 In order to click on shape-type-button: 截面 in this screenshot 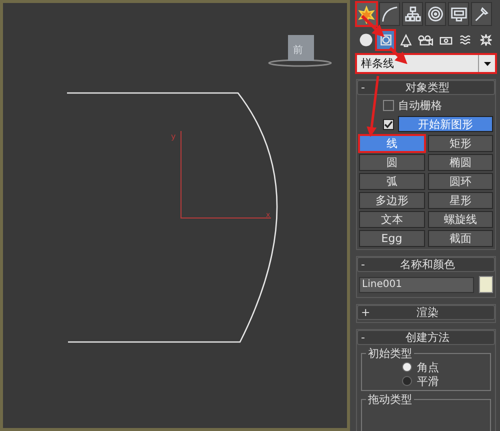, I will do `click(460, 238)`.